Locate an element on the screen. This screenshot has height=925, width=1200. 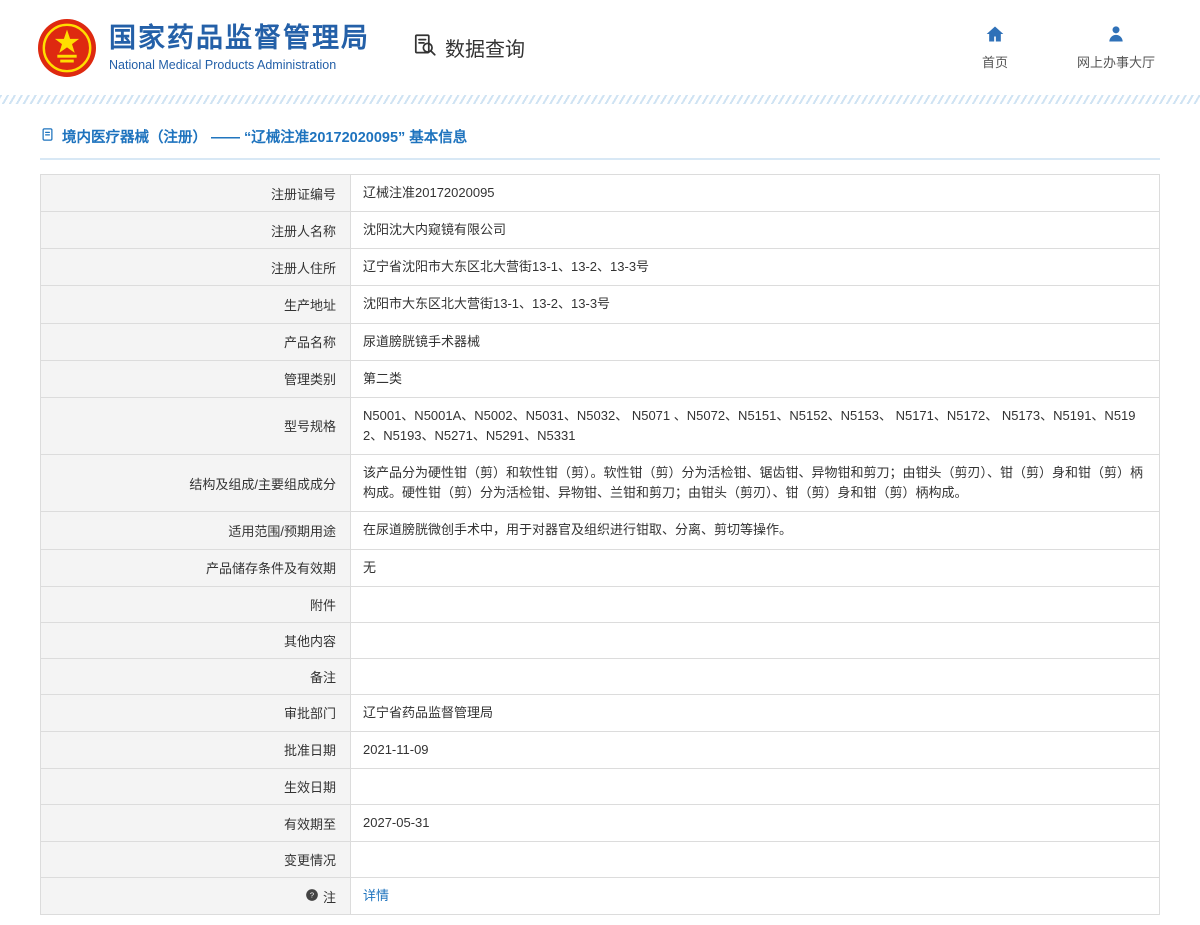
row-label: 管理类别 is located at coordinates (195, 378).